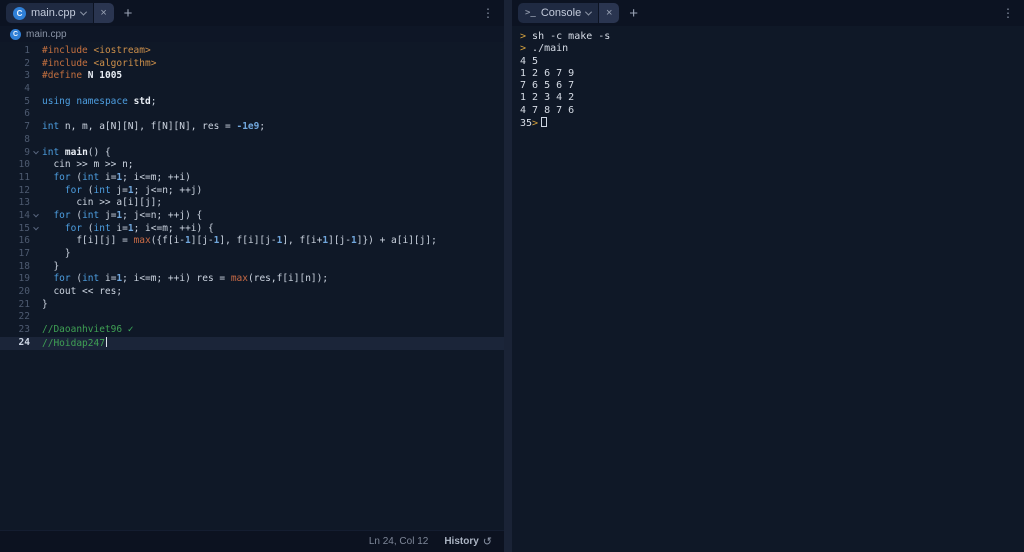 The image size is (1024, 552). I want to click on code-line: 9 int main() {, so click(252, 153).